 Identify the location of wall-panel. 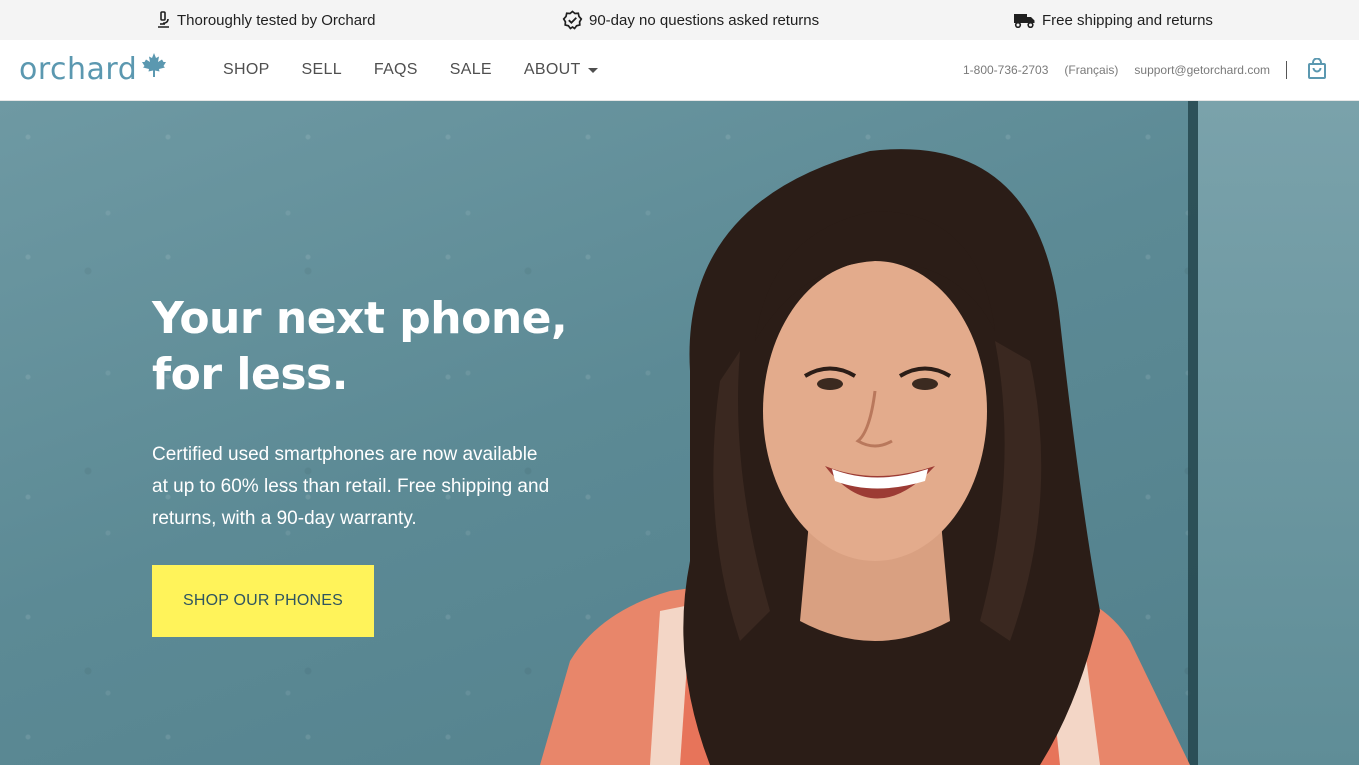
(1278, 433).